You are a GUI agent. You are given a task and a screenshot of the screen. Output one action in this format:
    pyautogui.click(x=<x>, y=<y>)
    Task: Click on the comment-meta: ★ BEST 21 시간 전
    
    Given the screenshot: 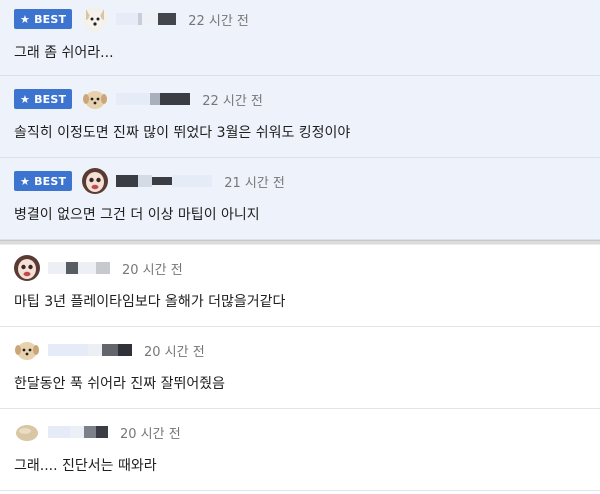 What is the action you would take?
    pyautogui.click(x=149, y=181)
    